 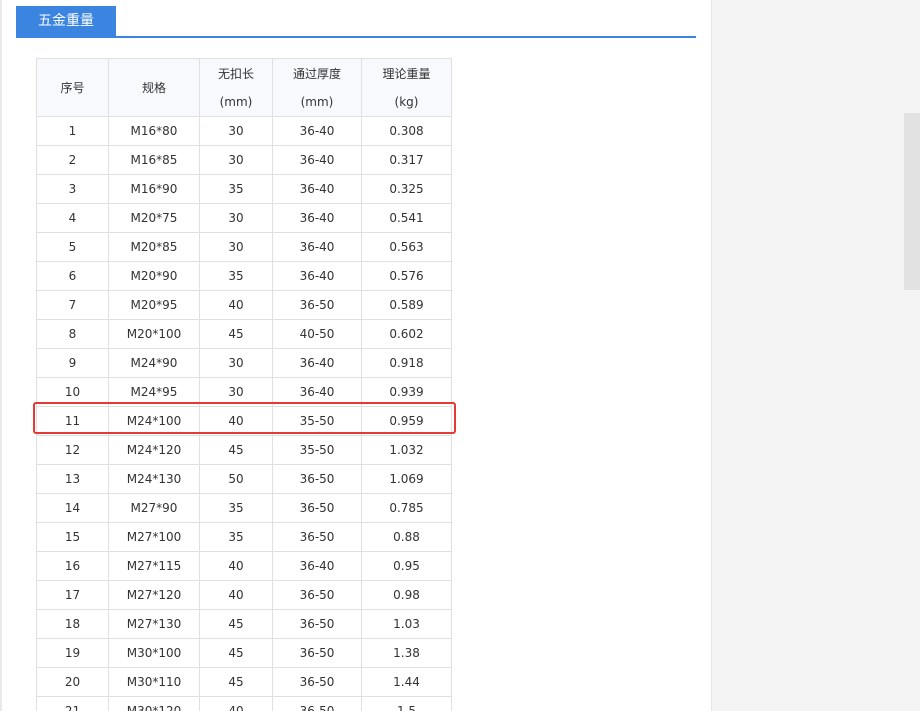 I want to click on header-theoretical-weight-label: 理论重量, so click(x=406, y=74).